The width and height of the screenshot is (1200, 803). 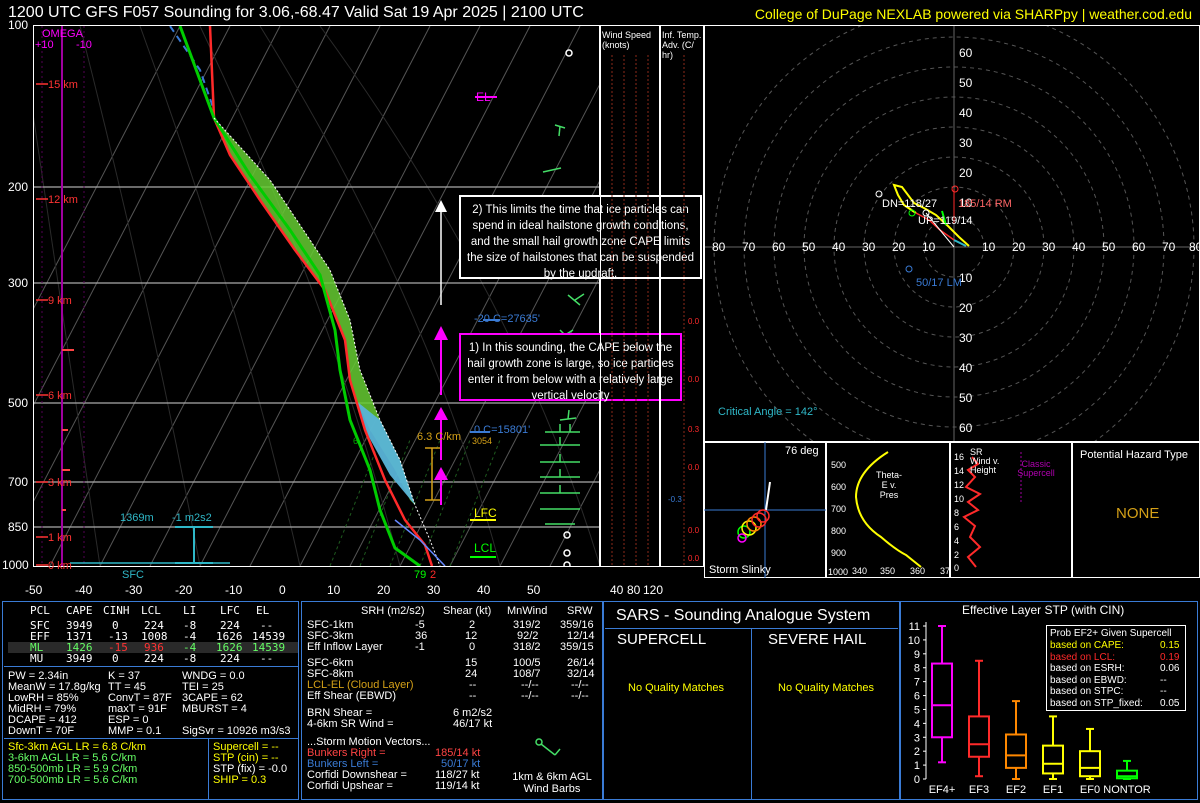 I want to click on col-header: EL, so click(x=263, y=610).